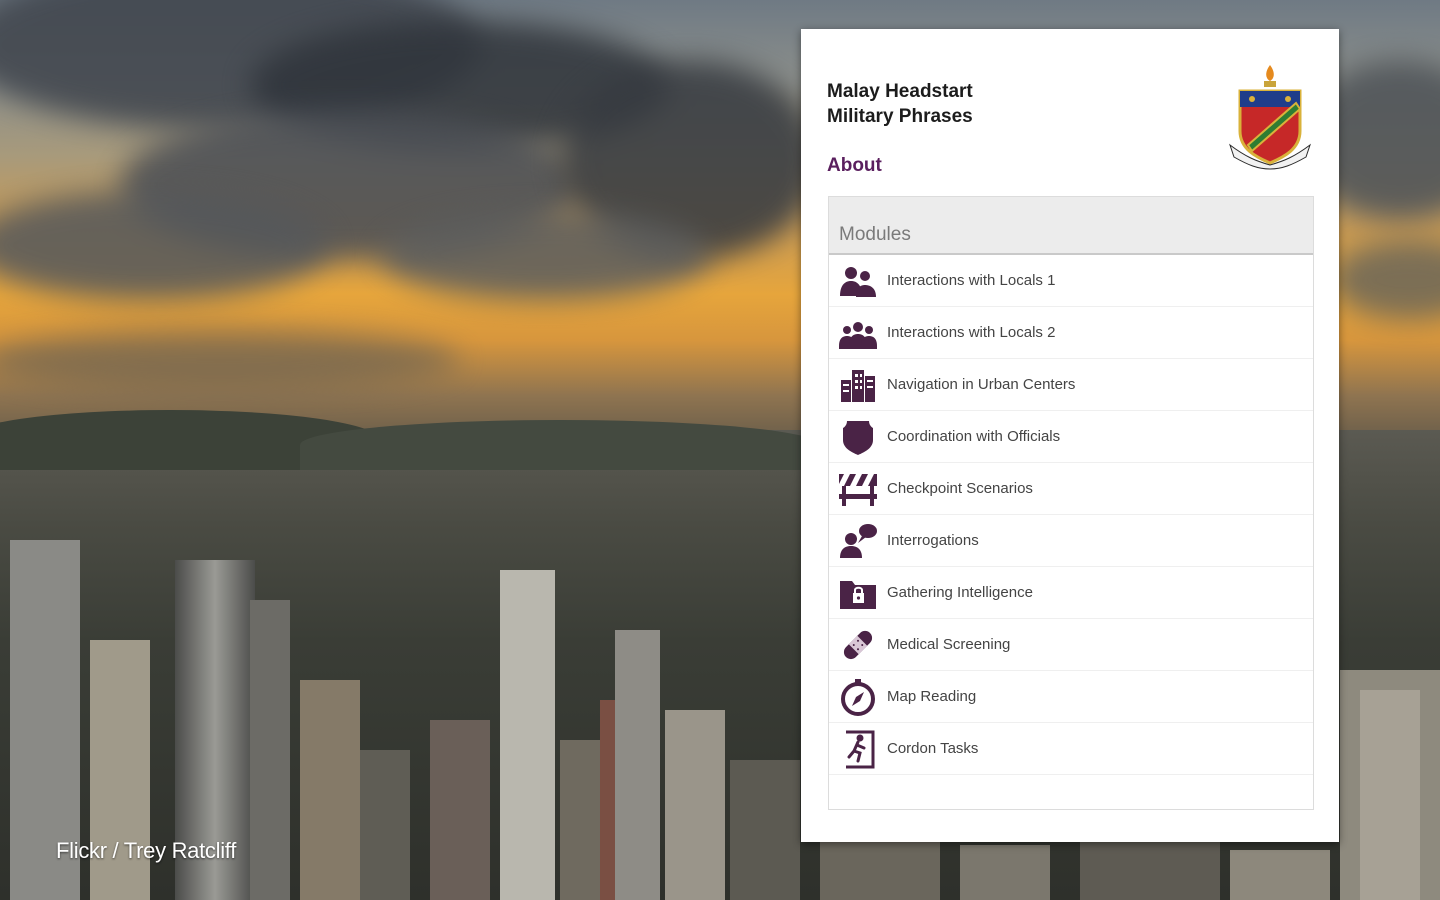 The image size is (1440, 900). What do you see at coordinates (981, 384) in the screenshot?
I see `module-label: Navigation in Urban Centers` at bounding box center [981, 384].